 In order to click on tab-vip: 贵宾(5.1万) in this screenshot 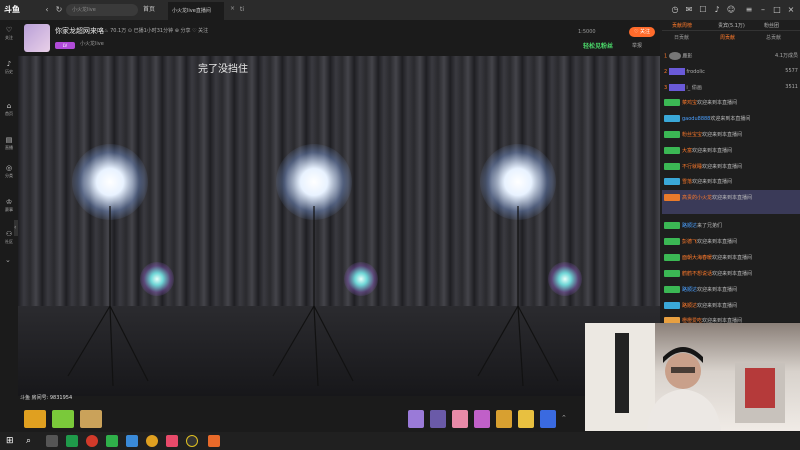, I will do `click(731, 25)`.